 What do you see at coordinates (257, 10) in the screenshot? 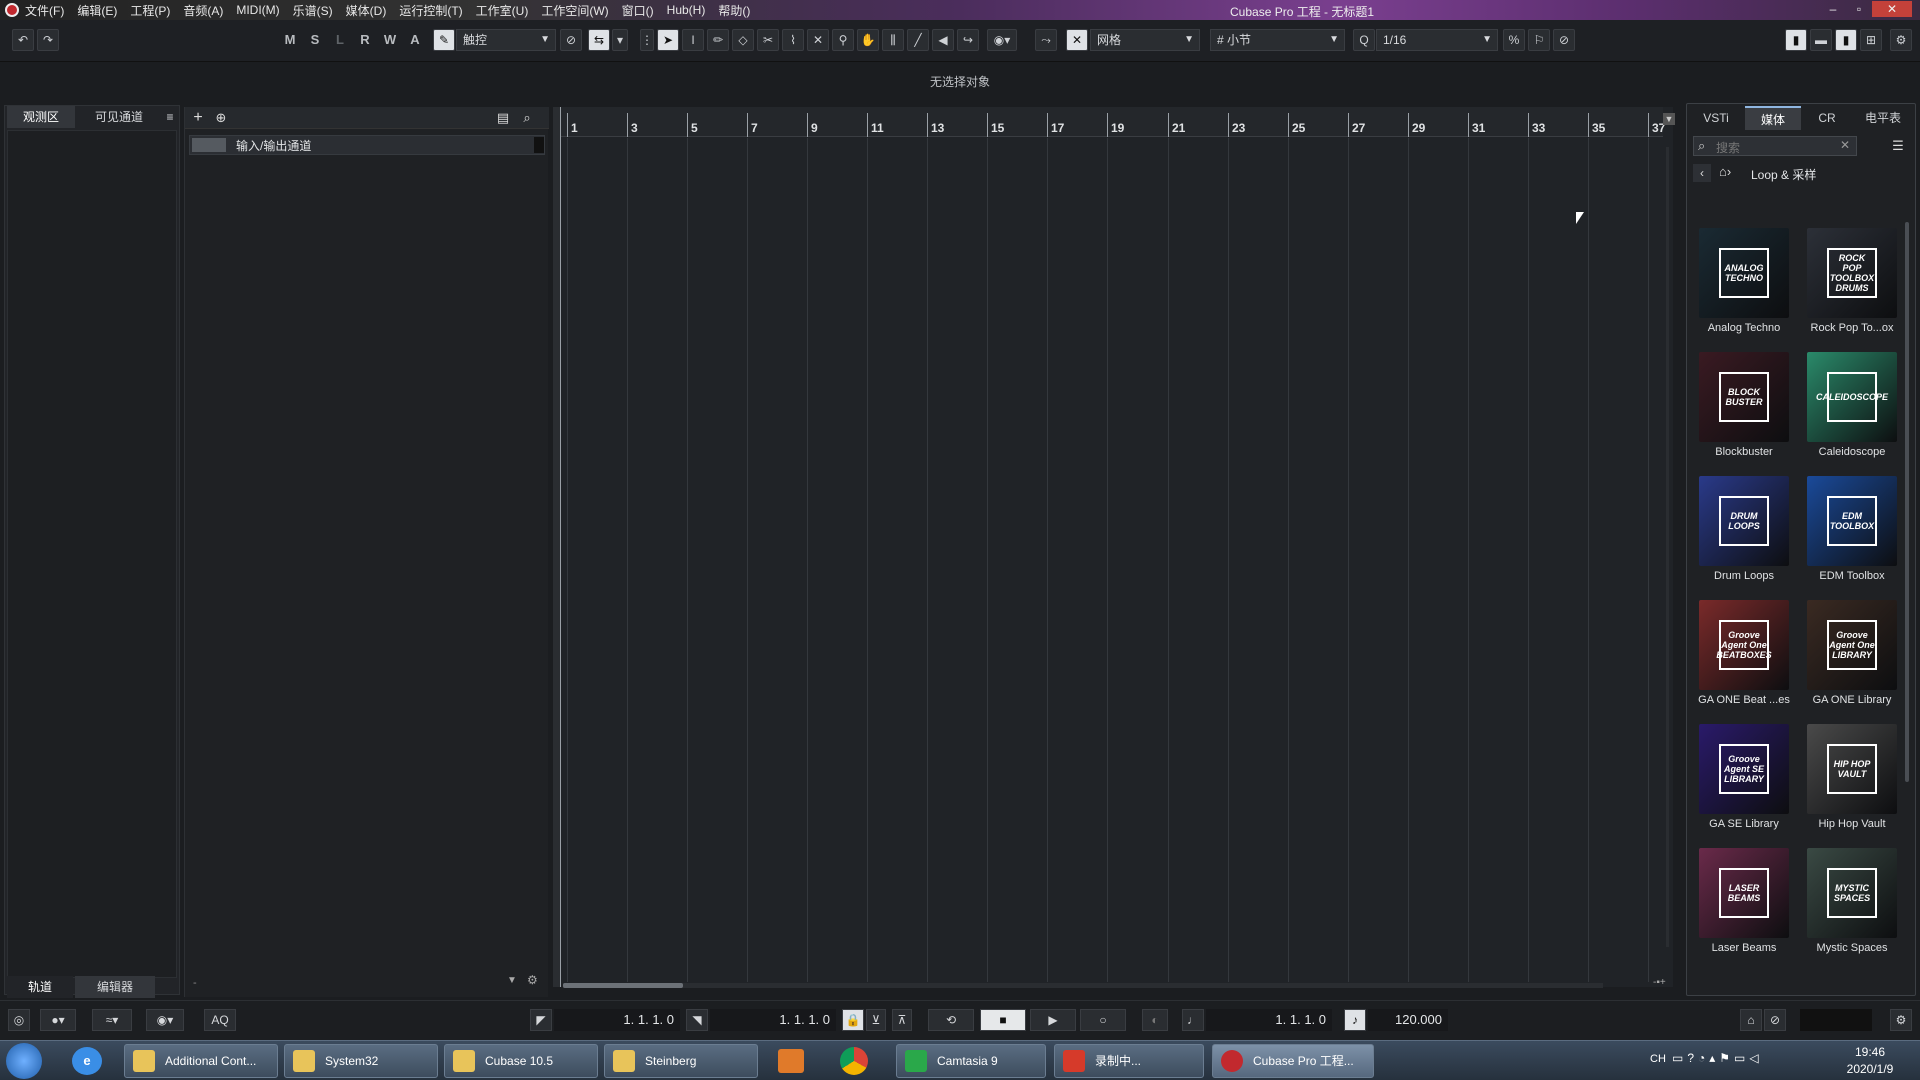
I see `menu-midi: MIDI(M)` at bounding box center [257, 10].